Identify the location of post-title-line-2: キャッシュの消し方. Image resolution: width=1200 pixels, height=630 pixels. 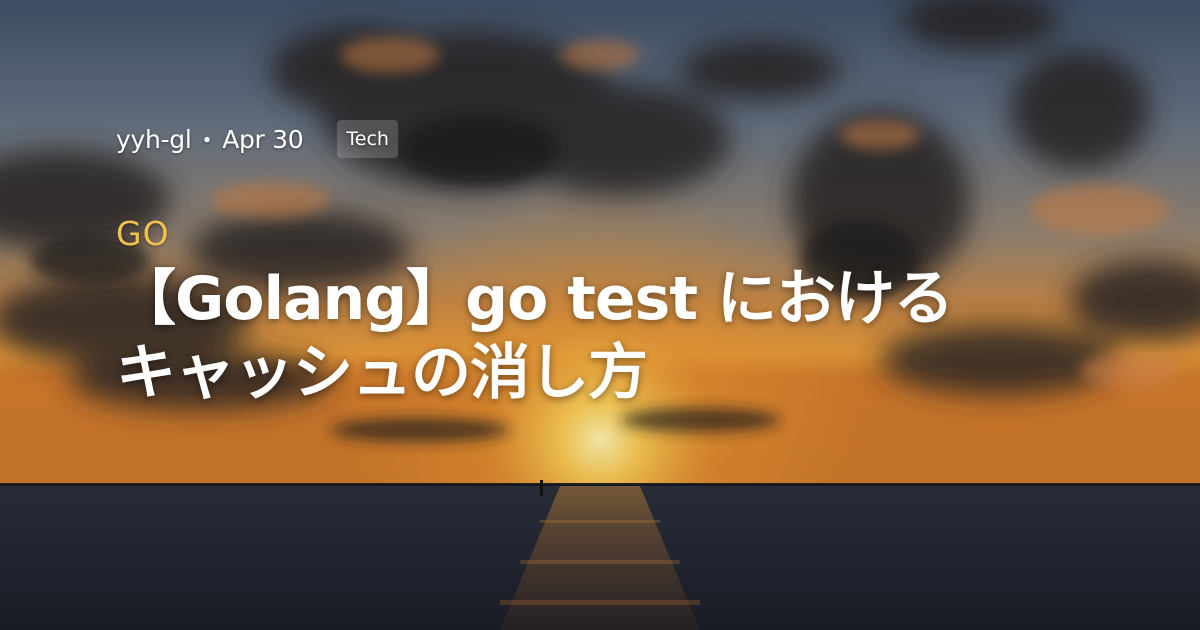
(382, 373).